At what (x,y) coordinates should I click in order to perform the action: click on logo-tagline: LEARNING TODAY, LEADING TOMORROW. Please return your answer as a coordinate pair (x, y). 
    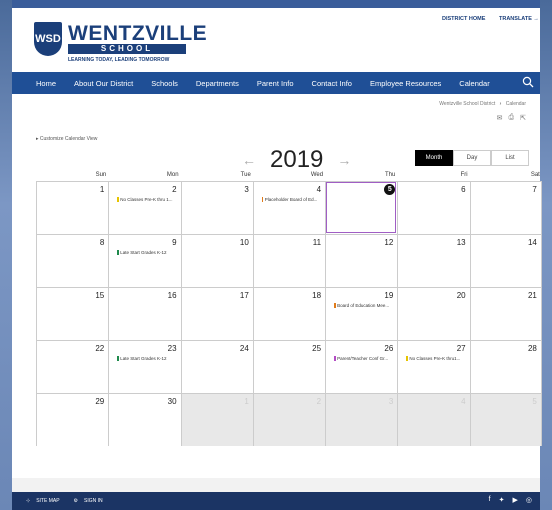
    Looking at the image, I should click on (119, 60).